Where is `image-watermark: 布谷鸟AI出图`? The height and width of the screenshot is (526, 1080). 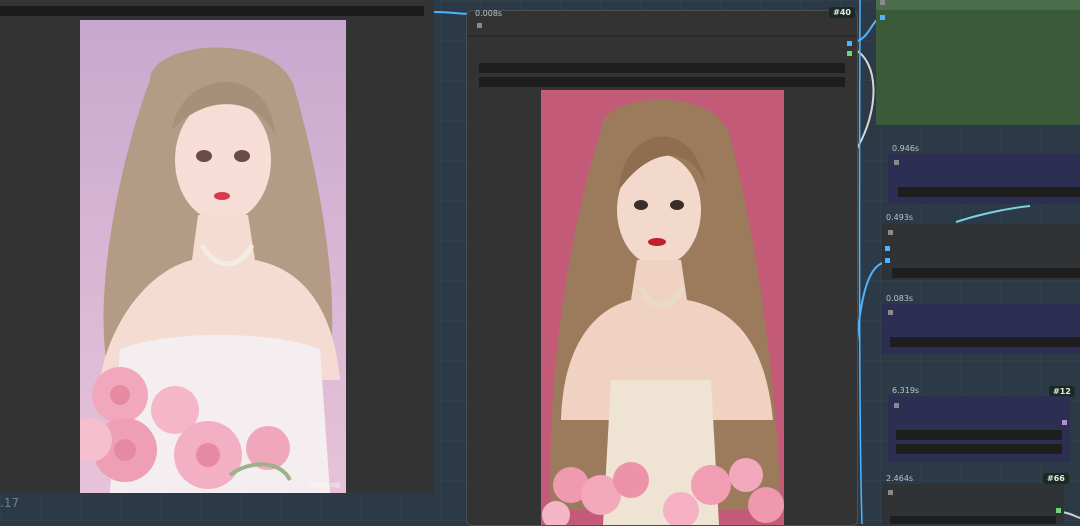
image-watermark: 布谷鸟AI出图 is located at coordinates (325, 486).